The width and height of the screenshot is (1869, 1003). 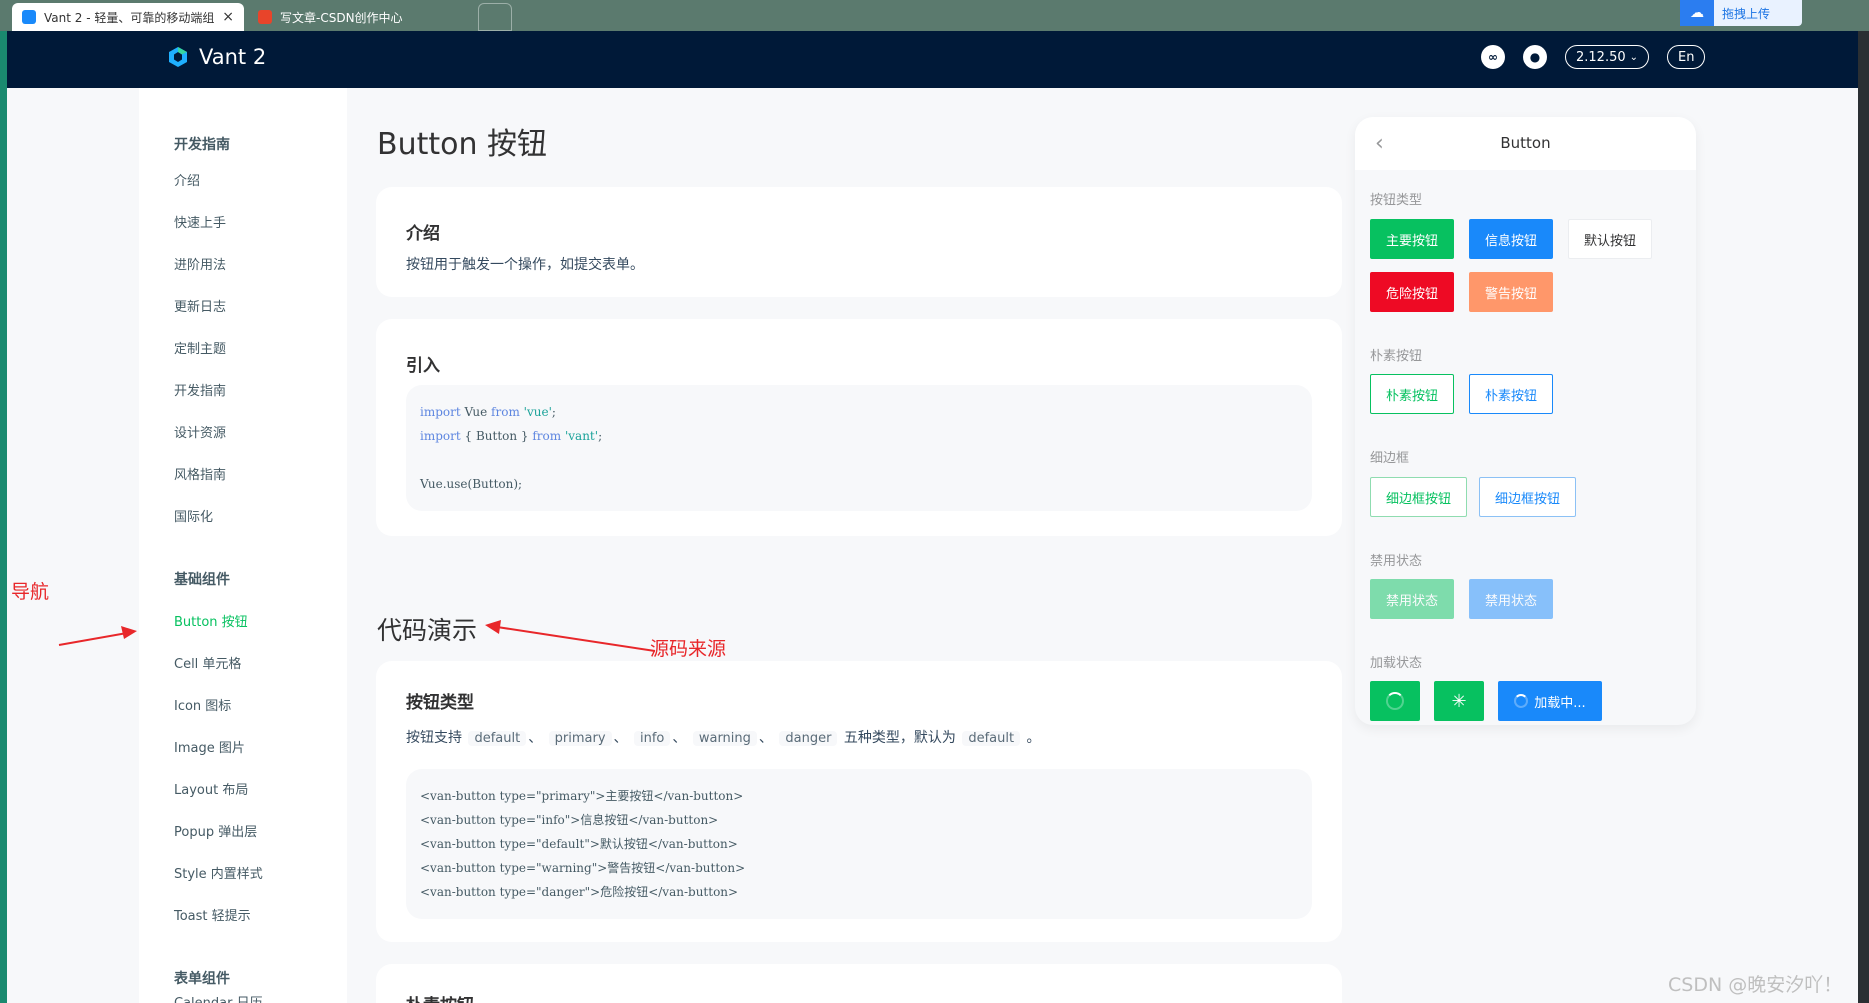 What do you see at coordinates (570, 636) in the screenshot?
I see `arrow-source-icon` at bounding box center [570, 636].